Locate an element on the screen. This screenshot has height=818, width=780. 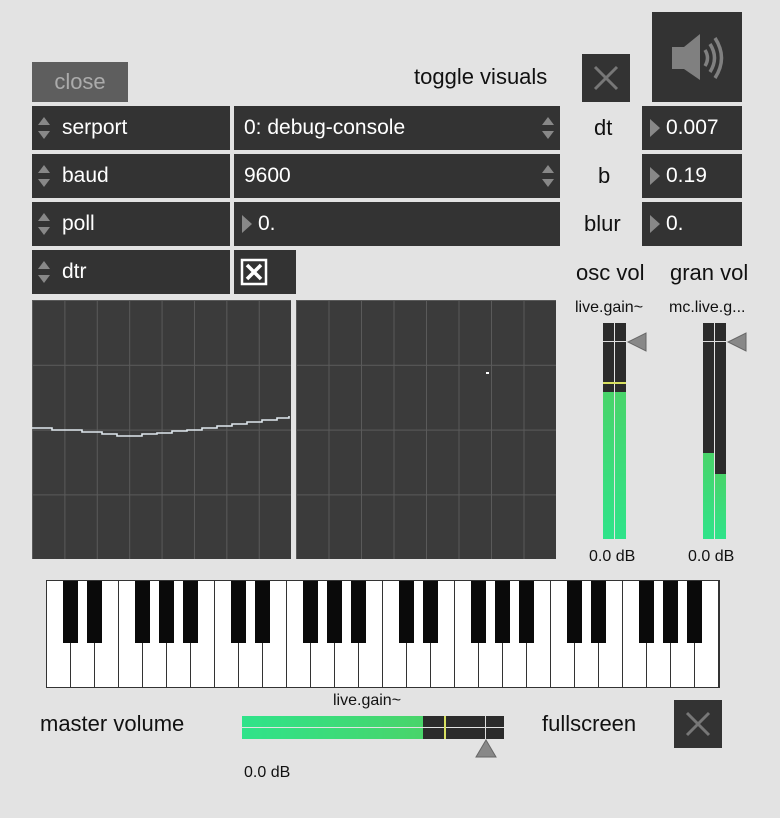
dt-value: 0.007 is located at coordinates (692, 127).